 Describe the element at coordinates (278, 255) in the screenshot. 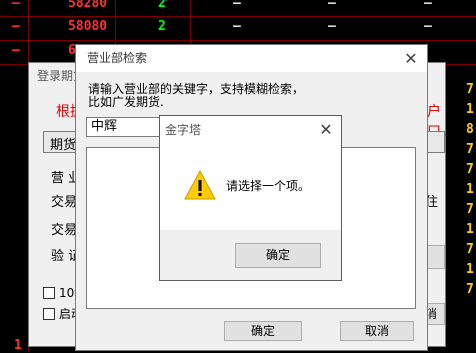

I see `alert-ok-button: 确定` at that location.